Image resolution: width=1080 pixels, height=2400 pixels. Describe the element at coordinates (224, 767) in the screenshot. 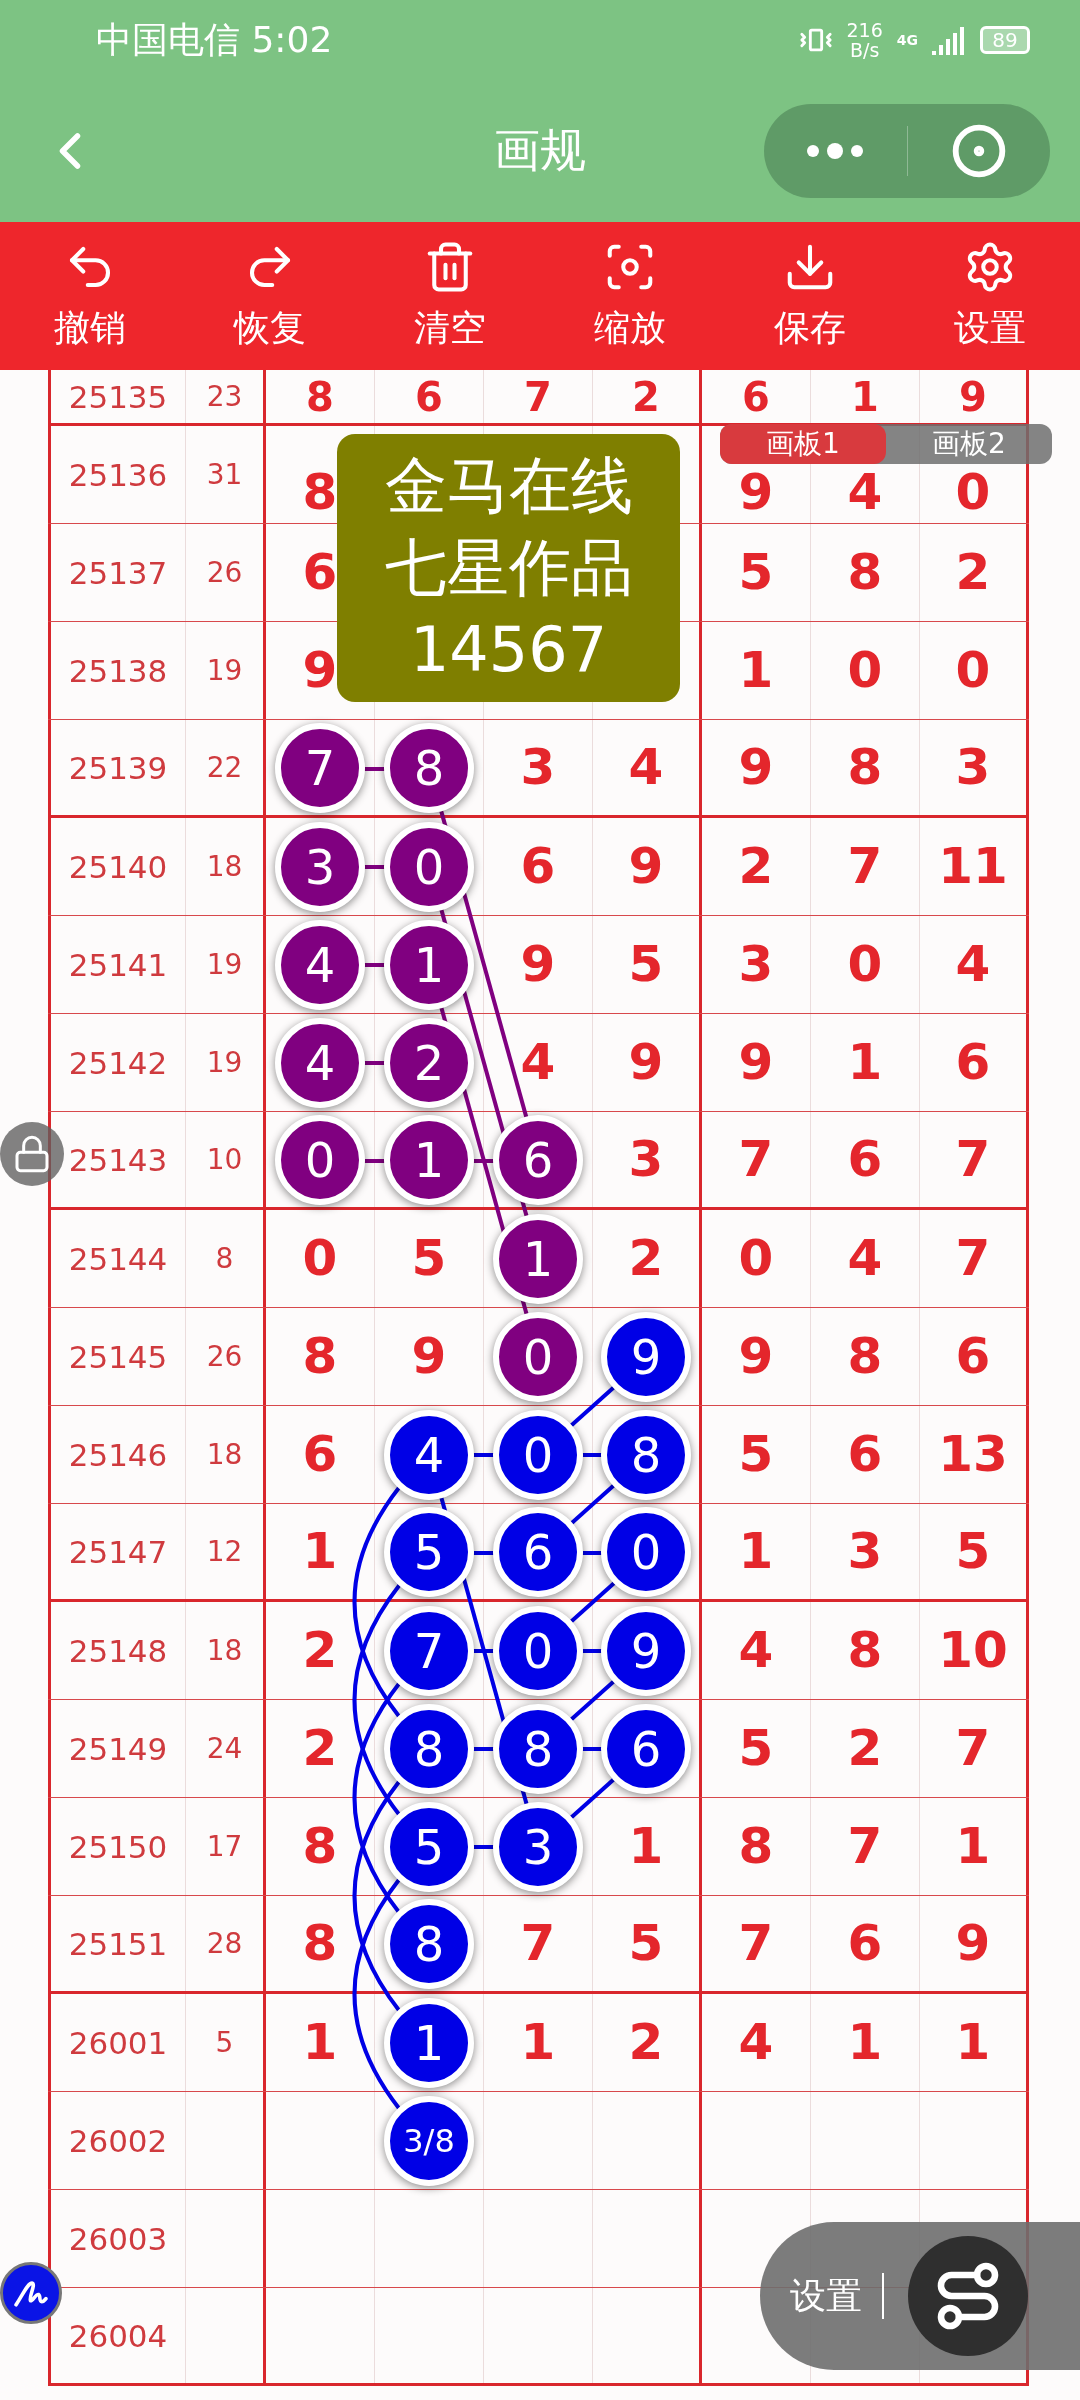

I see `sum-cell: 22` at that location.